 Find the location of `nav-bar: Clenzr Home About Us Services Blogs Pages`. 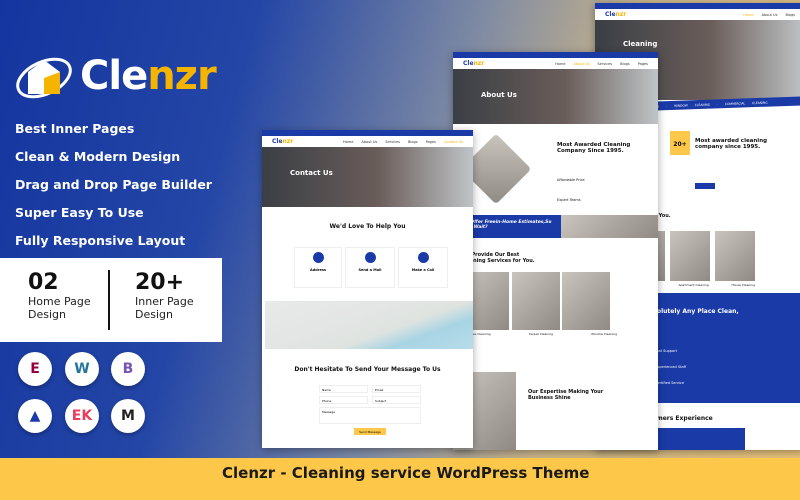

nav-bar: Clenzr Home About Us Services Blogs Pages is located at coordinates (555, 63).